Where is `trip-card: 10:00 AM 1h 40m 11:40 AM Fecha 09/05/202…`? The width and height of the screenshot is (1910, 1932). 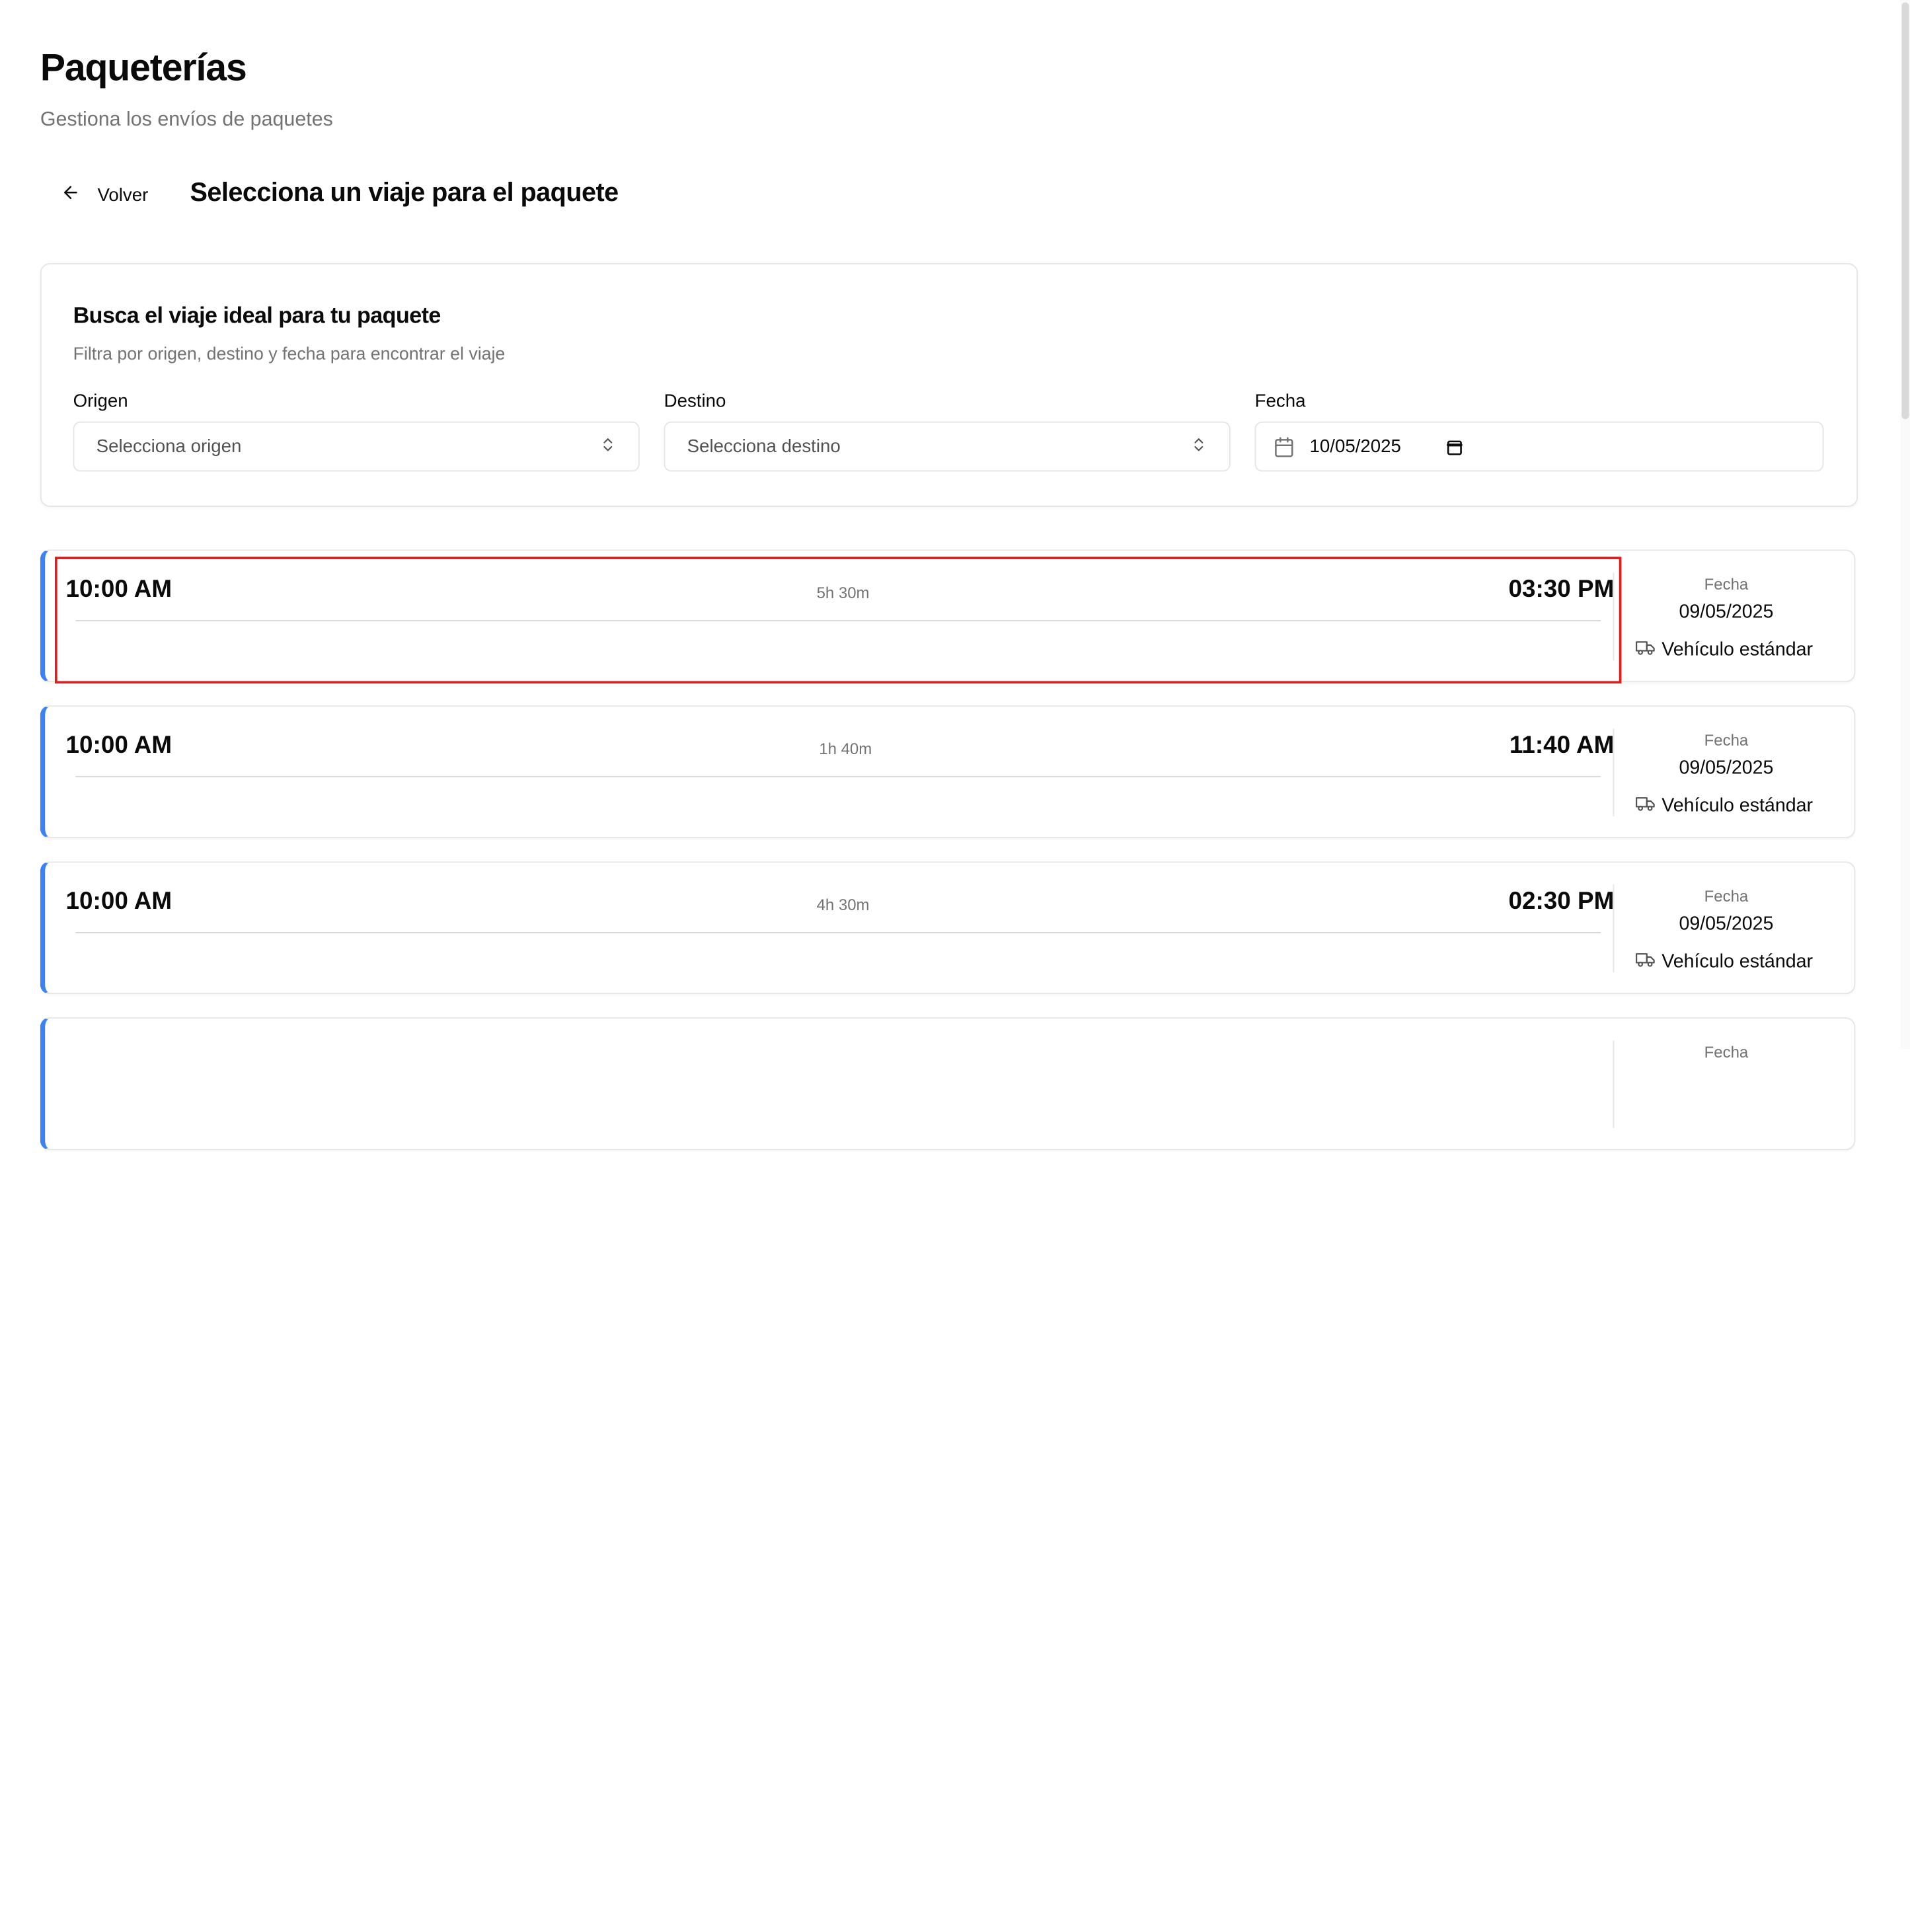 trip-card: 10:00 AM 1h 40m 11:40 AM Fecha 09/05/202… is located at coordinates (948, 772).